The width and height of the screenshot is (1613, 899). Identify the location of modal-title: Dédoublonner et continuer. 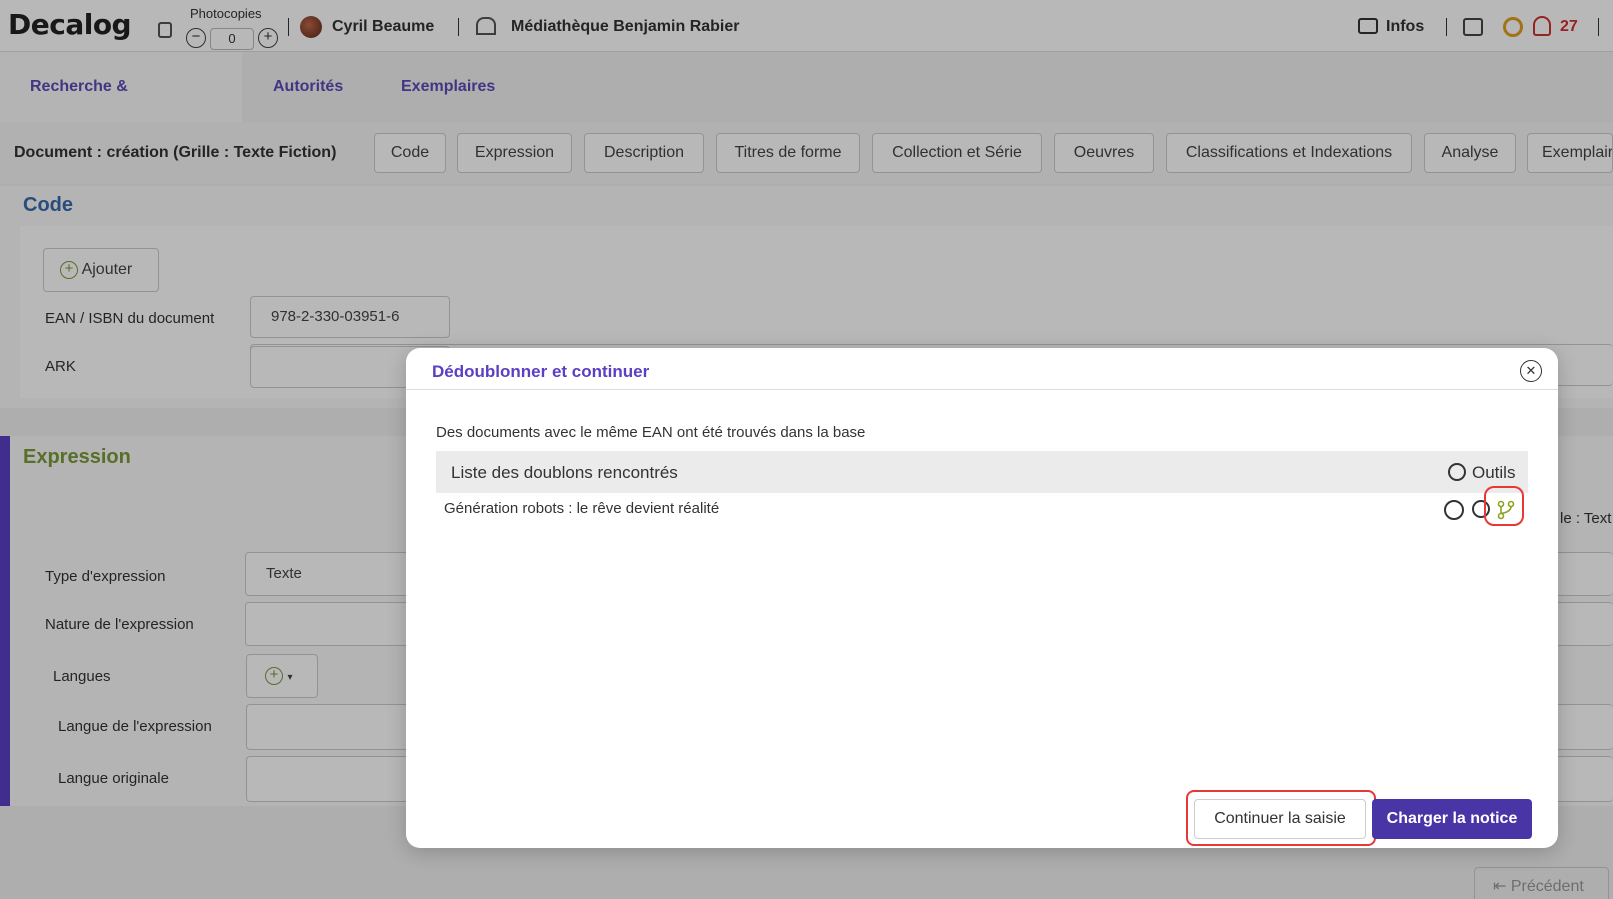
(541, 371).